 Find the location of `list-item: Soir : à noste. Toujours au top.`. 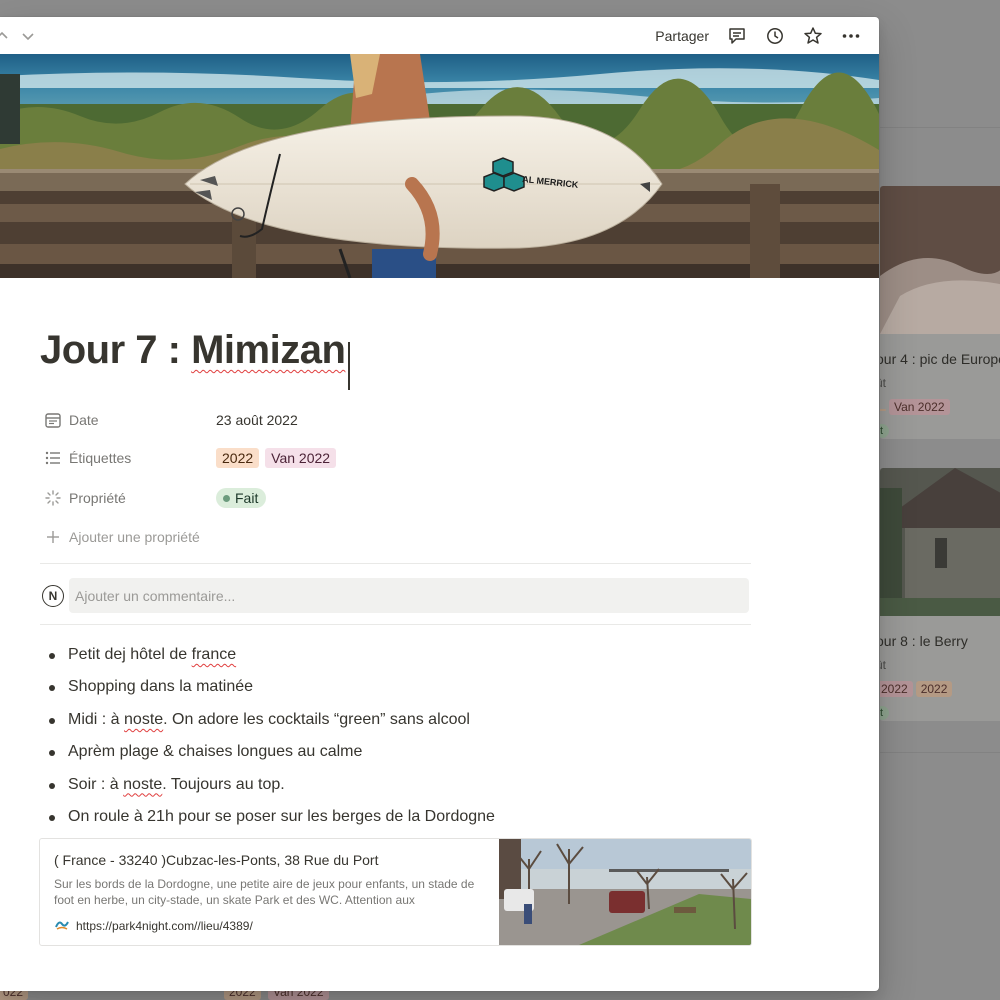

list-item: Soir : à noste. Toujours au top. is located at coordinates (271, 787).